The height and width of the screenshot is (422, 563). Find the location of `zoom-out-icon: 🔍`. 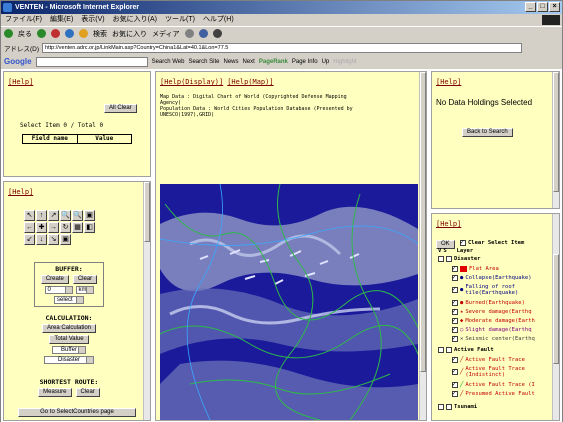

zoom-out-icon: 🔍 is located at coordinates (77, 215).